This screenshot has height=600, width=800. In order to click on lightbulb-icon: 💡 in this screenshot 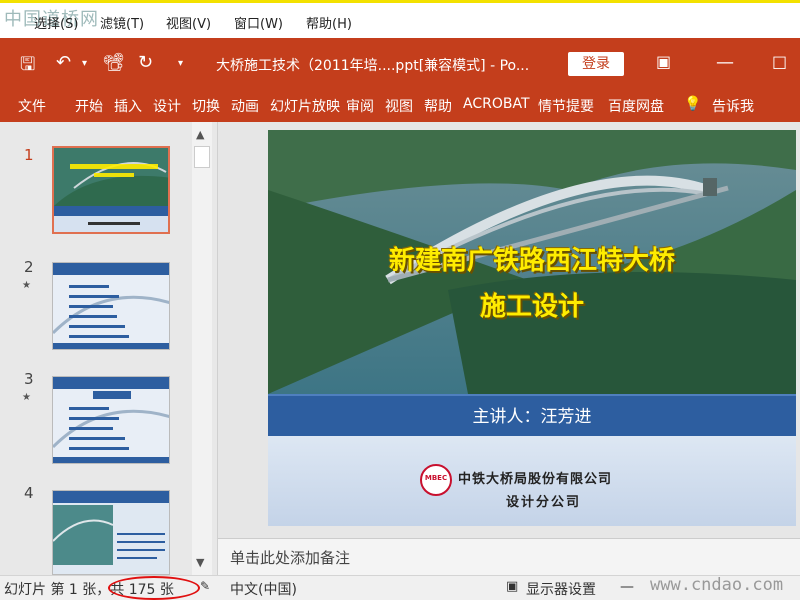, I will do `click(692, 104)`.